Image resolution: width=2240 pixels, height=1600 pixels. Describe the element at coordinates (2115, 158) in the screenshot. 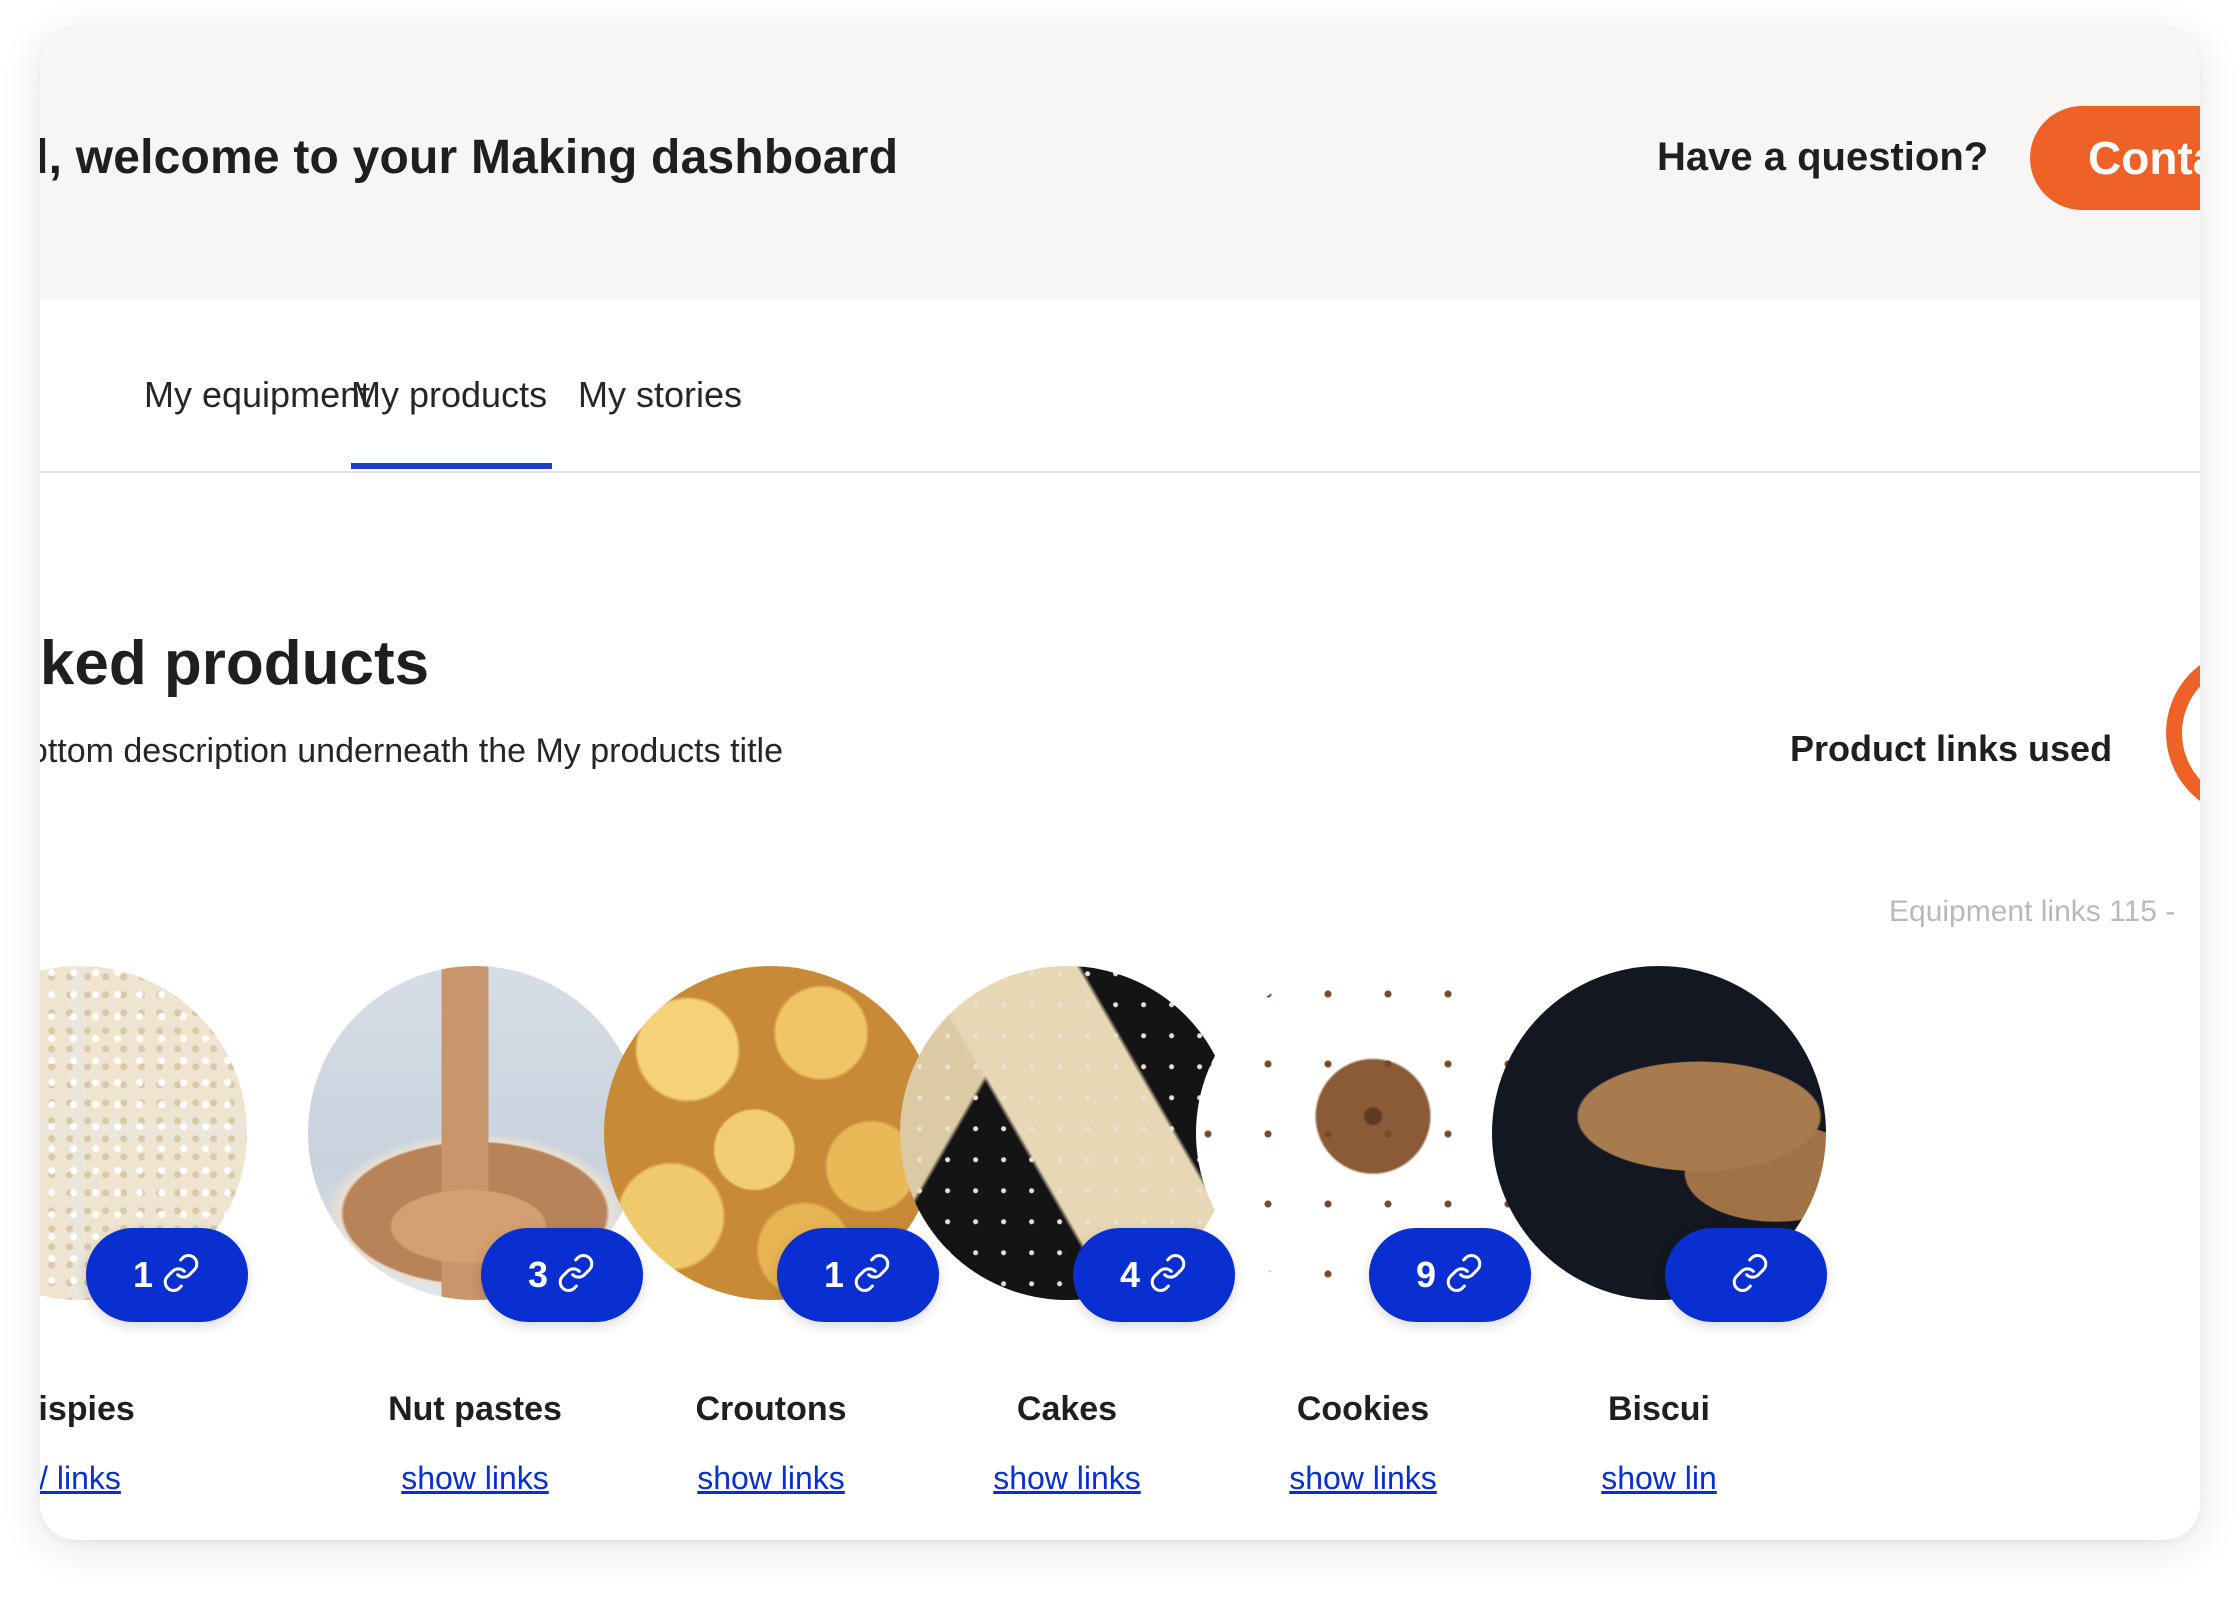

I see `contact-button: Conta` at that location.